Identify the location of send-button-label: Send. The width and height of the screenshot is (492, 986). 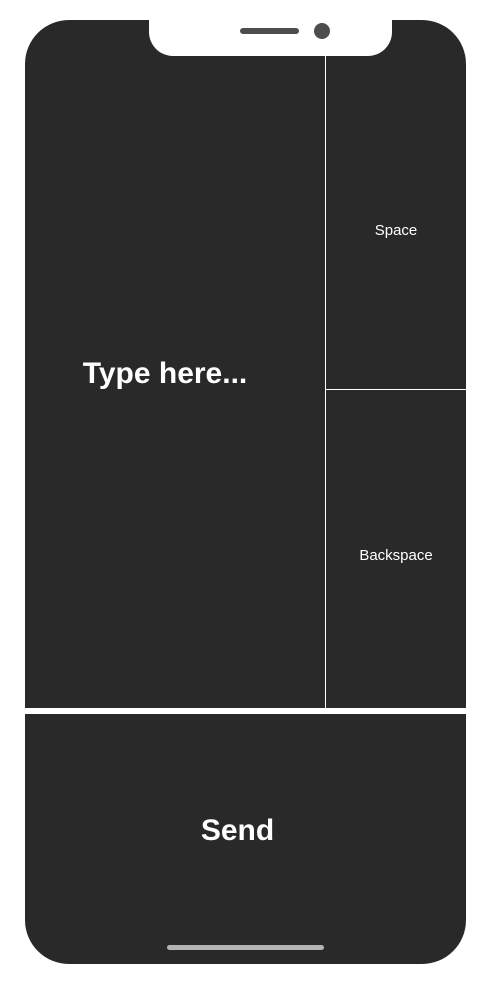
(237, 830).